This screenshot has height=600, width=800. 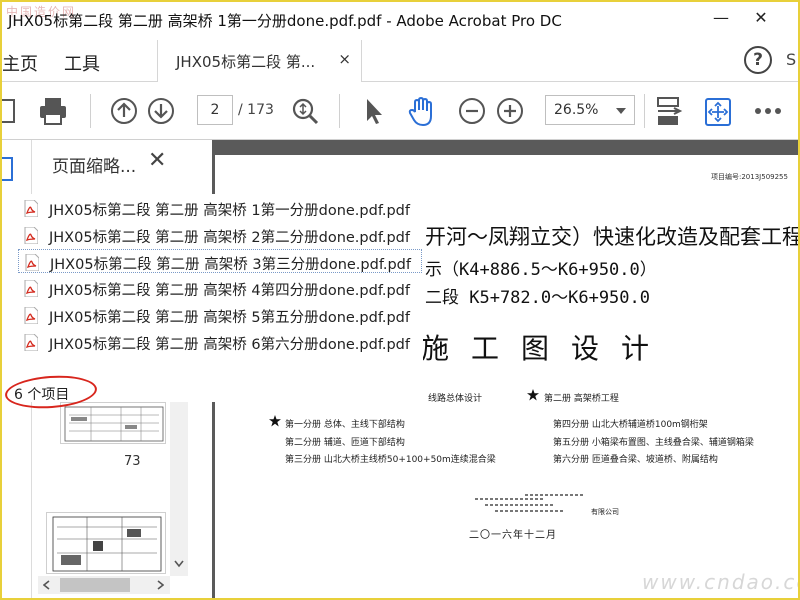 What do you see at coordinates (720, 582) in the screenshot?
I see `website-watermark: www.cndao.com` at bounding box center [720, 582].